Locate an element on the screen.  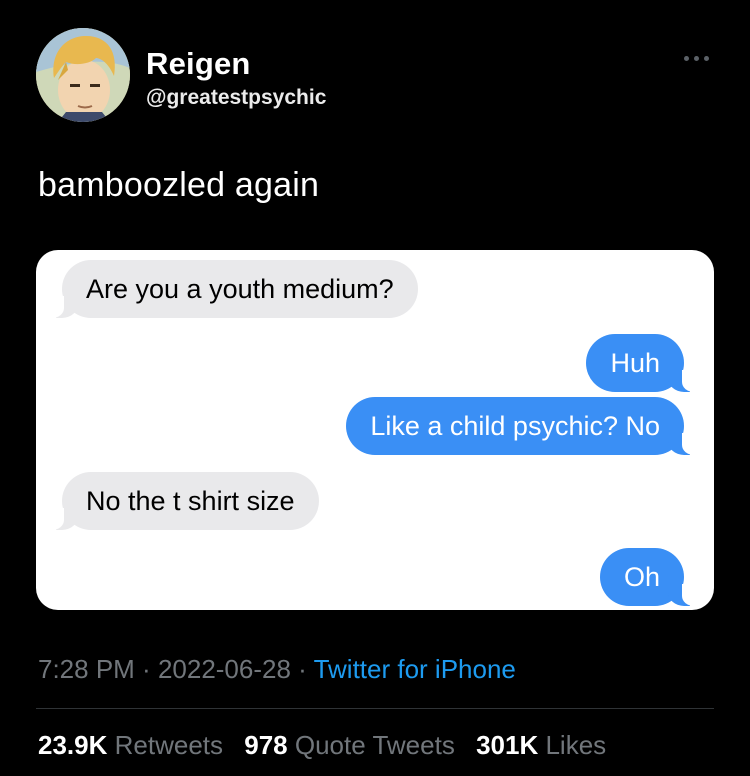
quote-tweets-stat: 978 Quote Tweets is located at coordinates (349, 745).